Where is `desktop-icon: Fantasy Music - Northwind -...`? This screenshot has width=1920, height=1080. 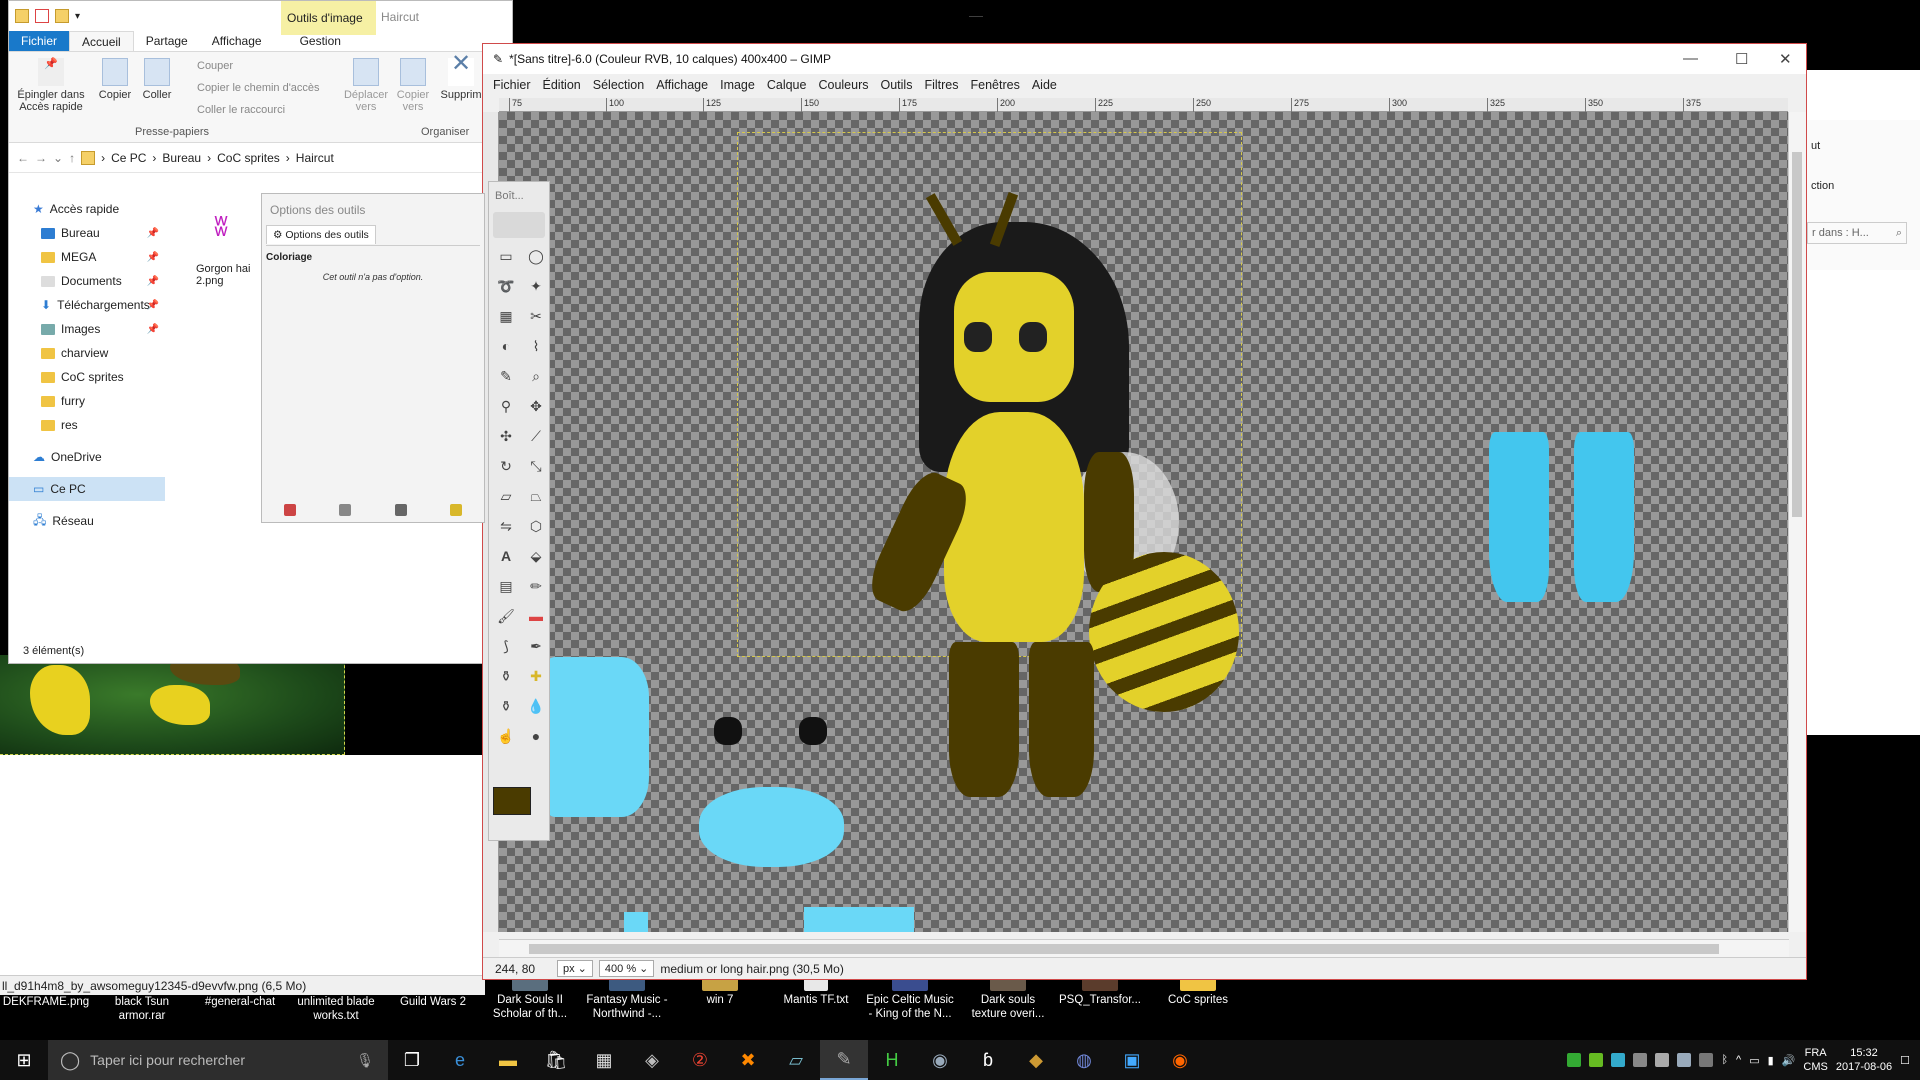
desktop-icon: Fantasy Music - Northwind -... is located at coordinates (627, 998).